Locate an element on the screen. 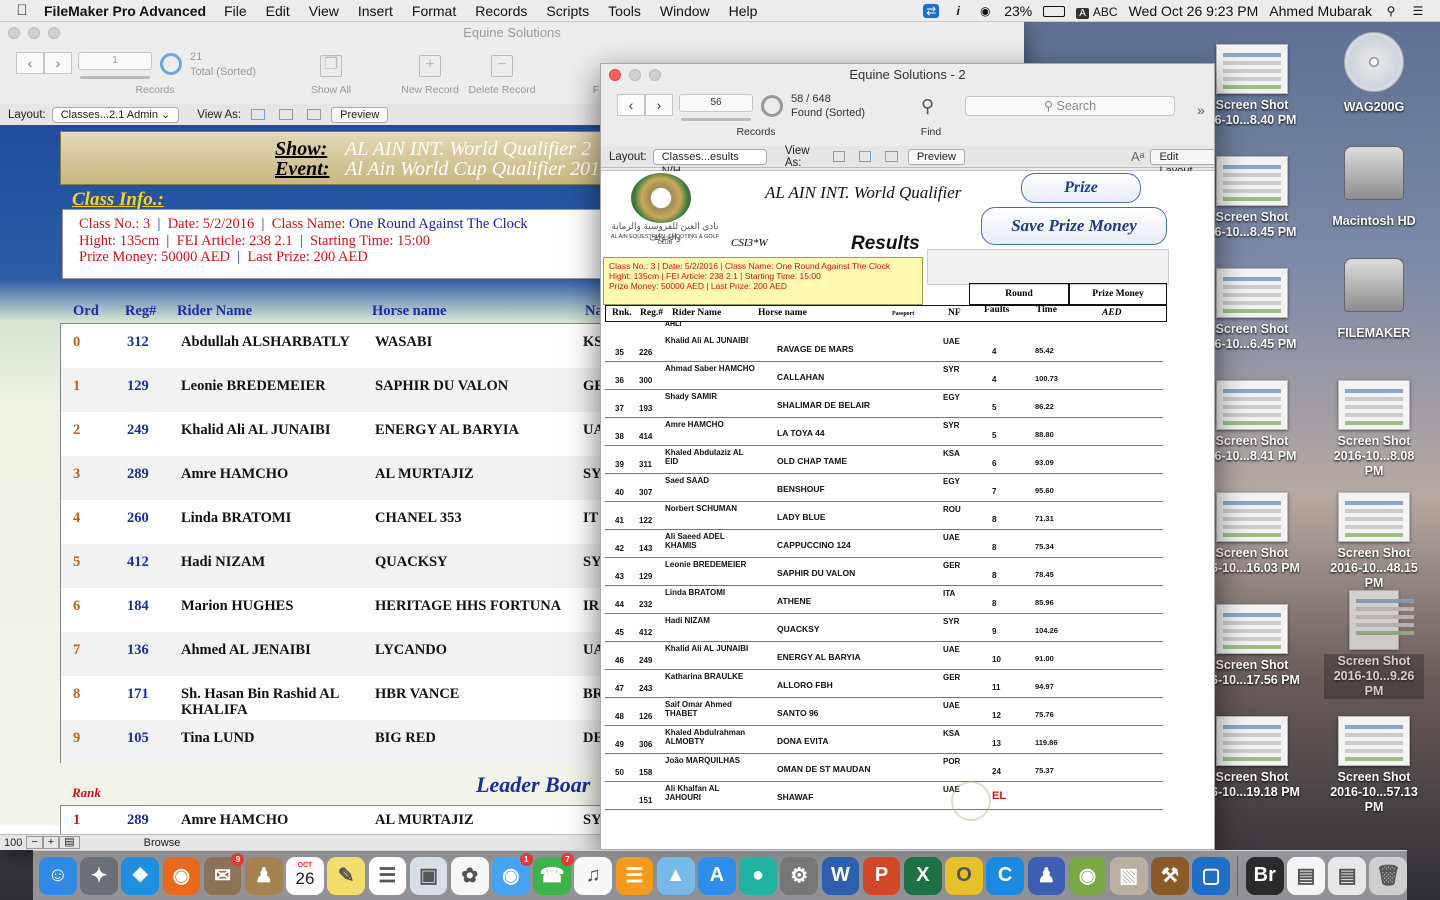 This screenshot has width=1440, height=900. show-all-icon: ❐ is located at coordinates (331, 66).